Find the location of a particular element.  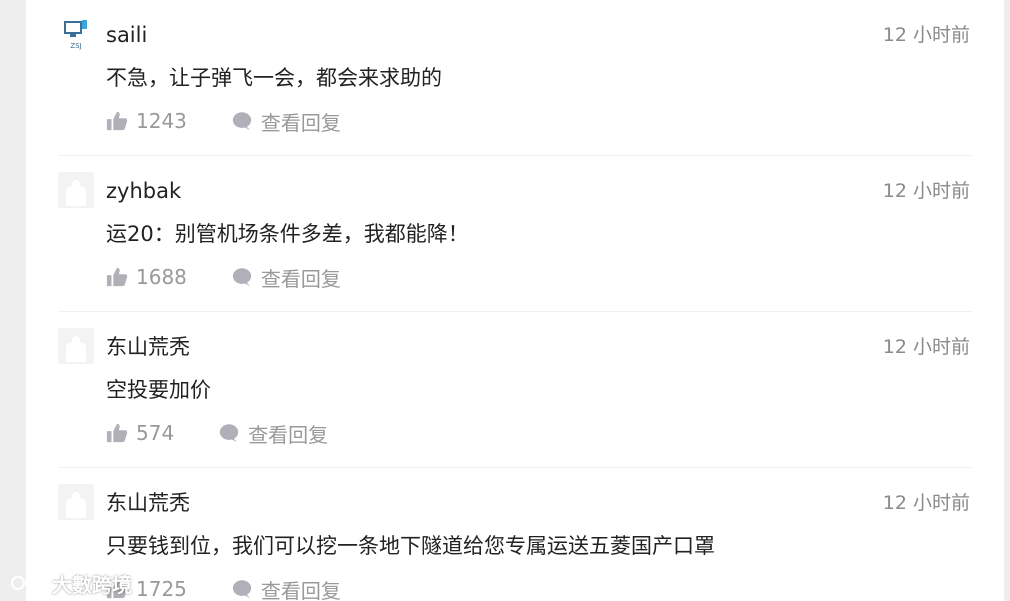

comment-text: 运20：别管机场条件多差，我都能降！ is located at coordinates (287, 234).